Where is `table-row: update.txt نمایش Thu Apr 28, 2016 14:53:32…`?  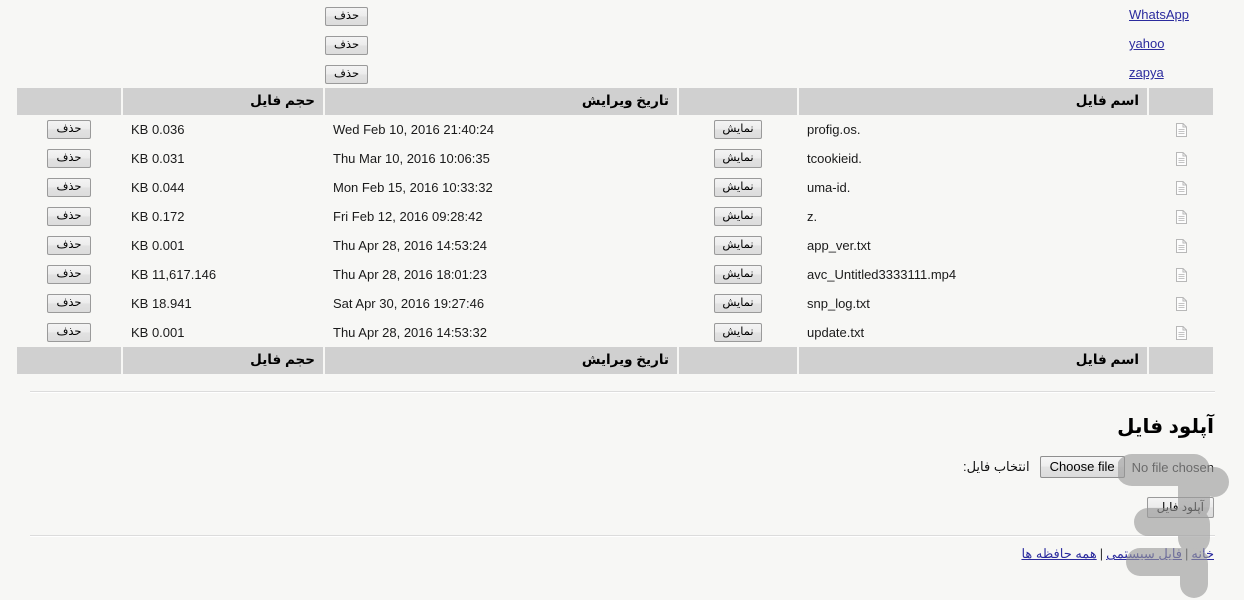
table-row: update.txt نمایش Thu Apr 28, 2016 14:53:32… is located at coordinates (615, 332).